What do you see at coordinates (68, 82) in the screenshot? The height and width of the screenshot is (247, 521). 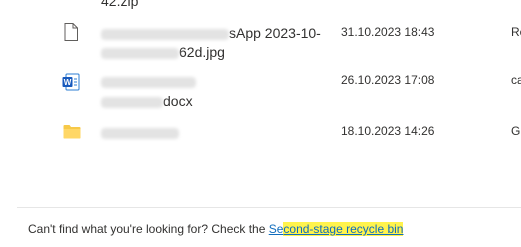 I see `svg-text: W` at bounding box center [68, 82].